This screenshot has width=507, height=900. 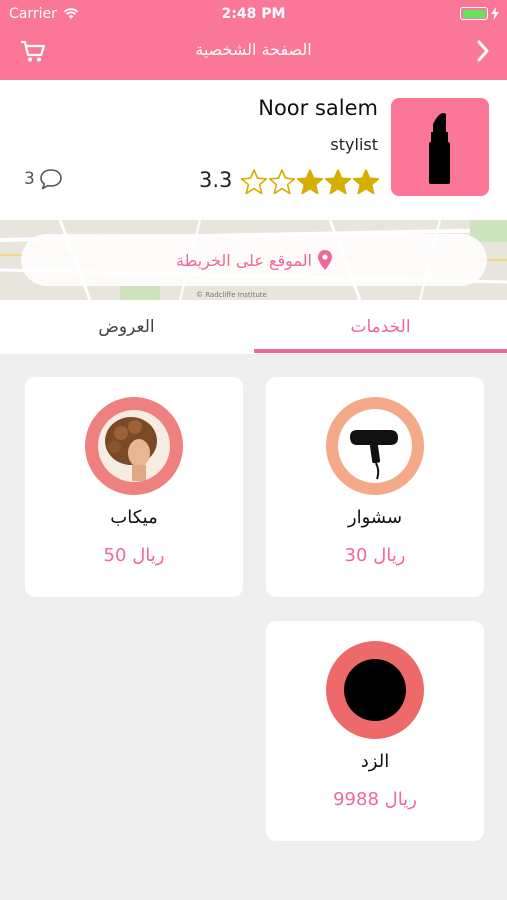 I want to click on chevron-right-icon, so click(x=483, y=51).